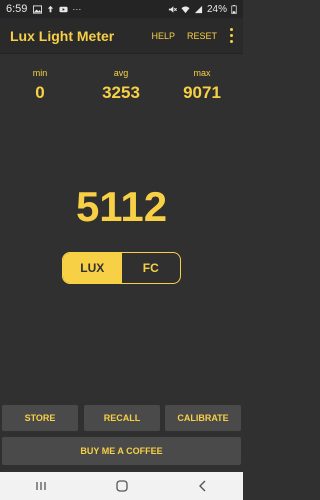 The image size is (320, 500). What do you see at coordinates (40, 73) in the screenshot?
I see `stat-min-label: min` at bounding box center [40, 73].